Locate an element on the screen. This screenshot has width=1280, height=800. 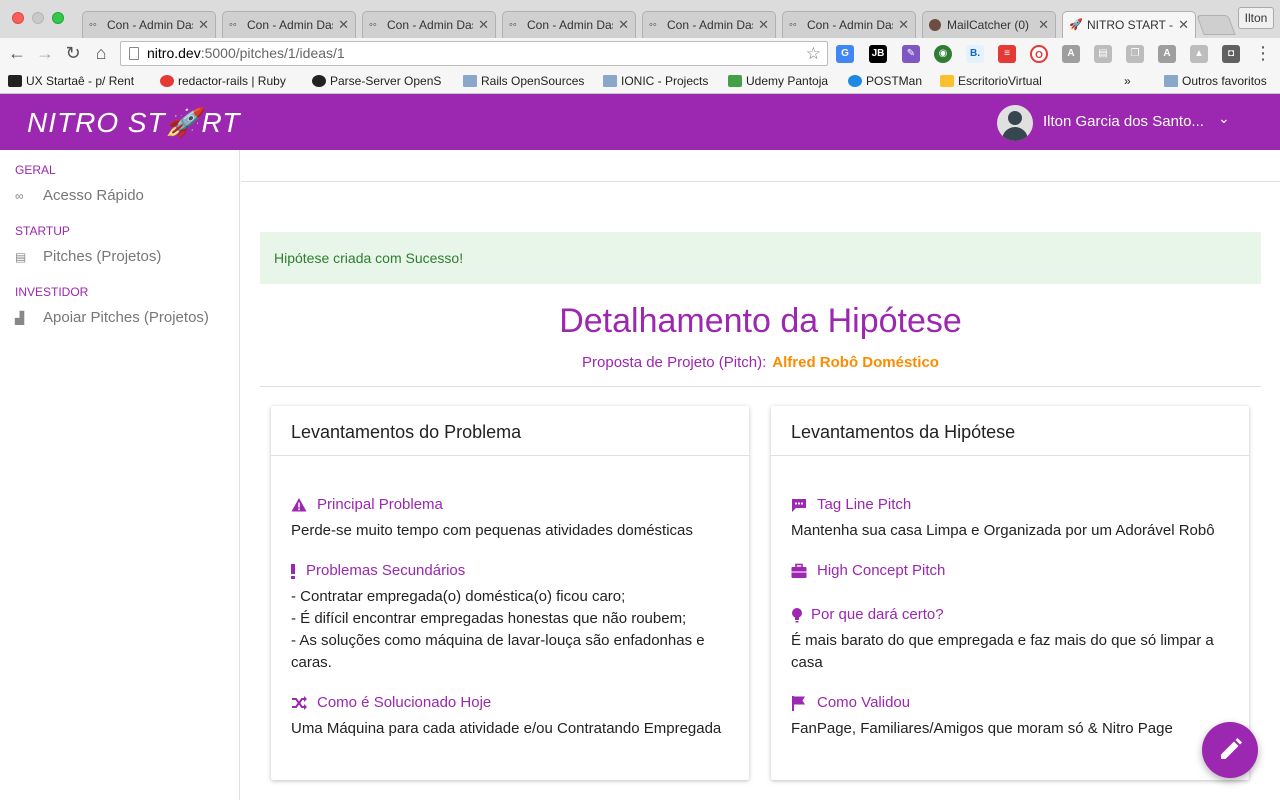
browser-tab: MailCatcher (0) ✕ is located at coordinates (989, 24).